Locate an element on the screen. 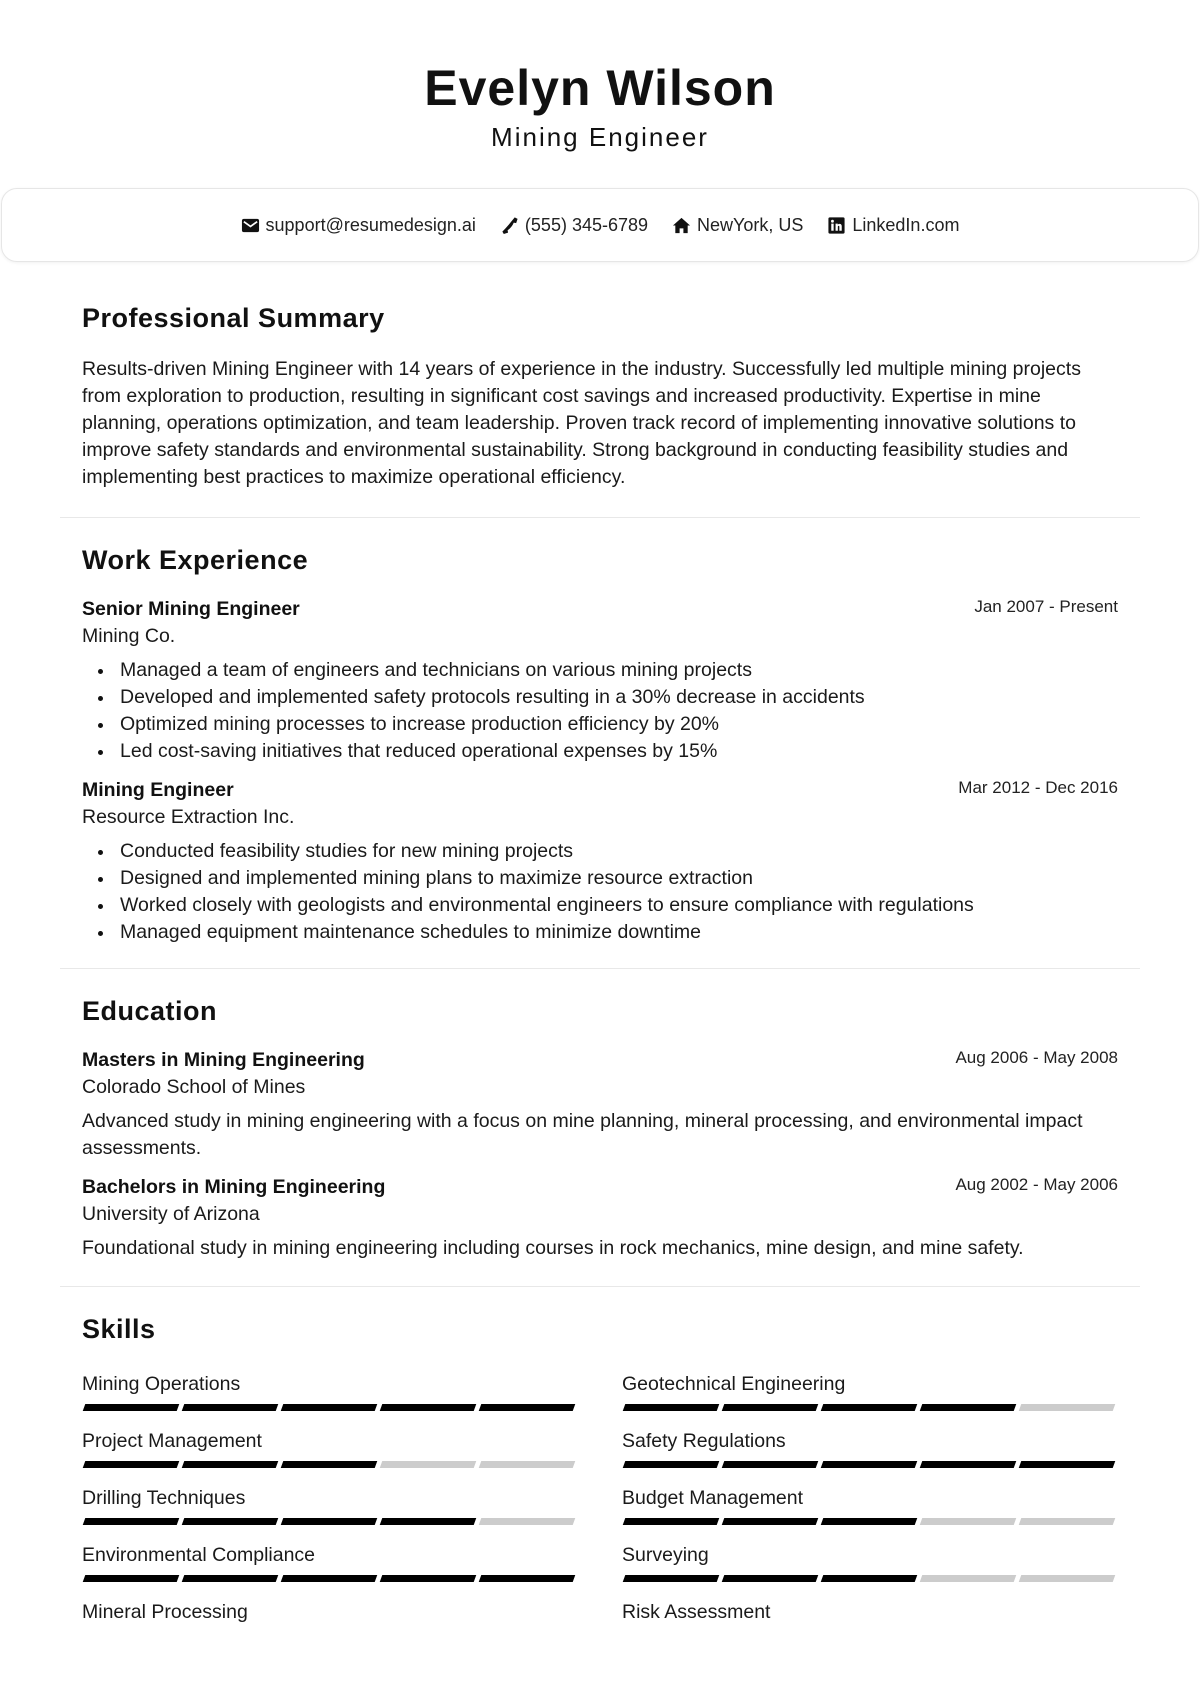 The height and width of the screenshot is (1684, 1200). home-icon is located at coordinates (681, 225).